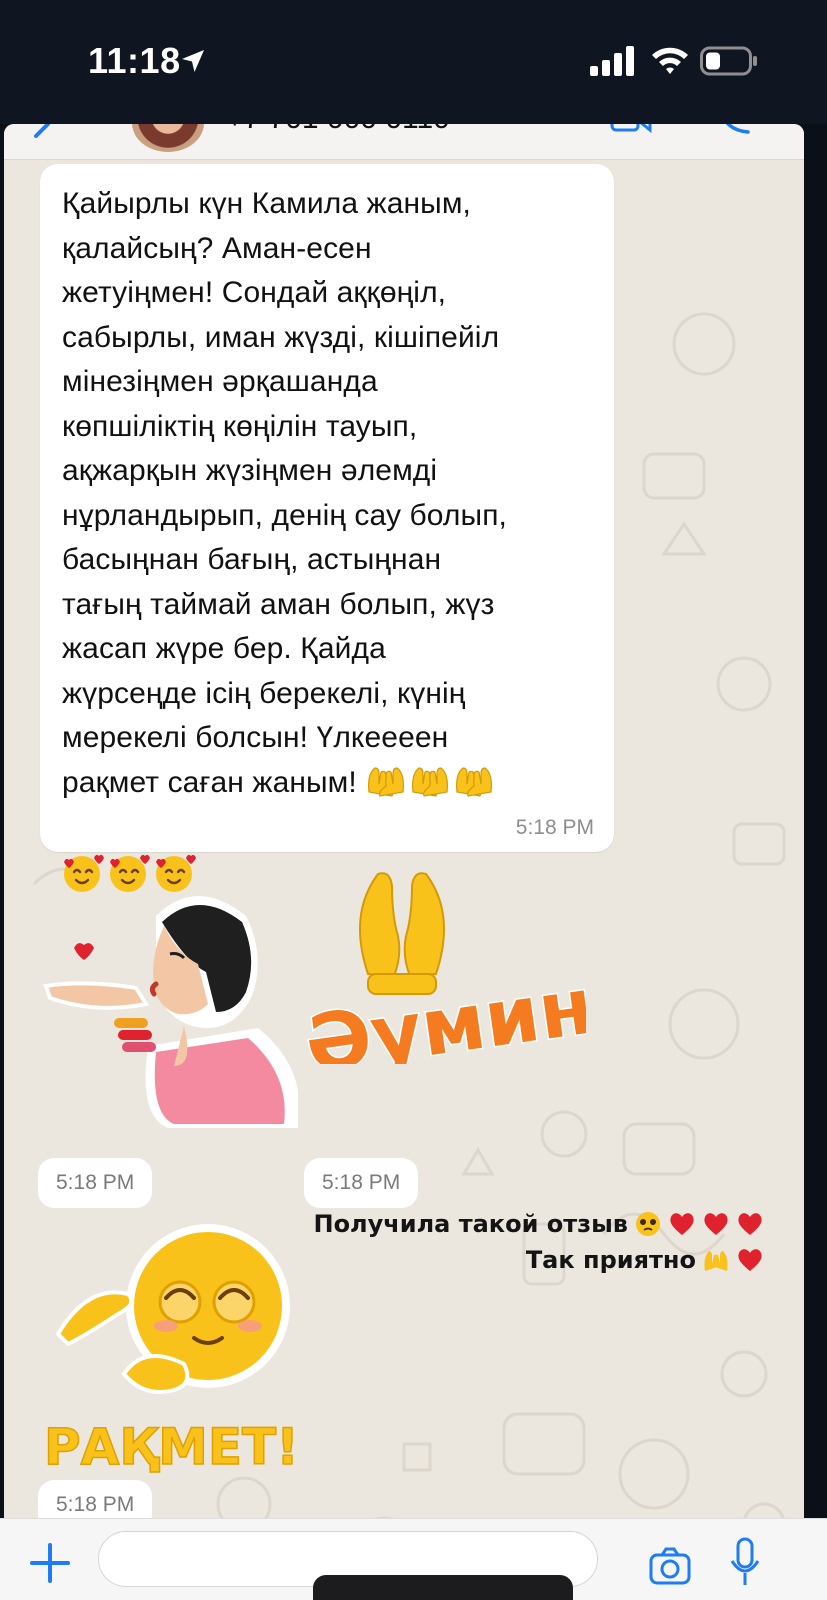 The image size is (827, 1600). What do you see at coordinates (413, 1559) in the screenshot?
I see `message-input-bar` at bounding box center [413, 1559].